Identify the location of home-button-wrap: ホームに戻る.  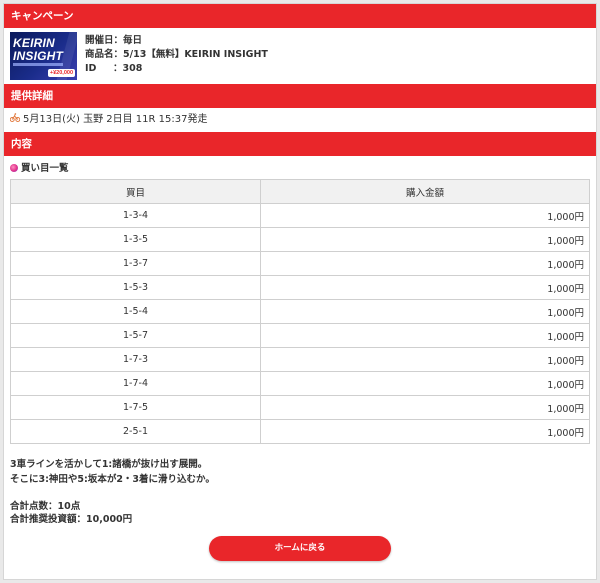
(300, 548).